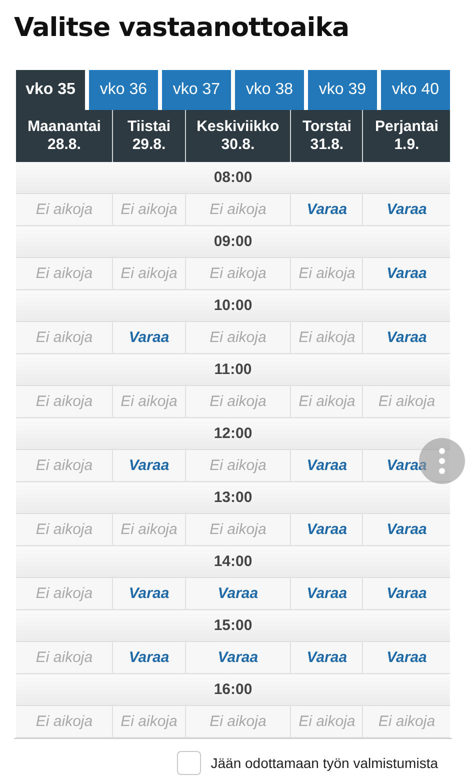  I want to click on day-header: Tiistai 29.8., so click(149, 136).